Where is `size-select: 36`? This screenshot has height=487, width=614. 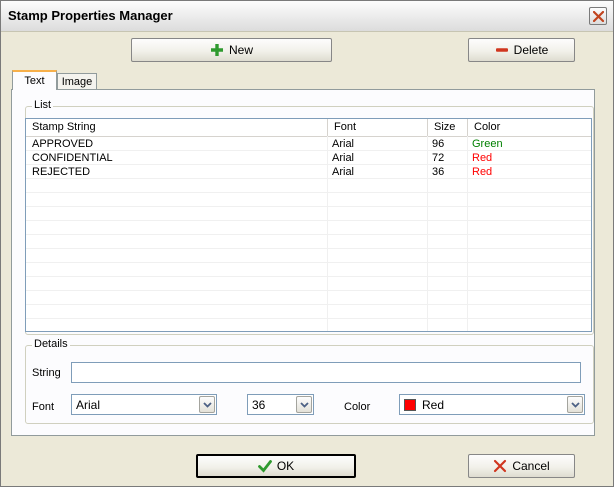
size-select: 36 is located at coordinates (280, 404).